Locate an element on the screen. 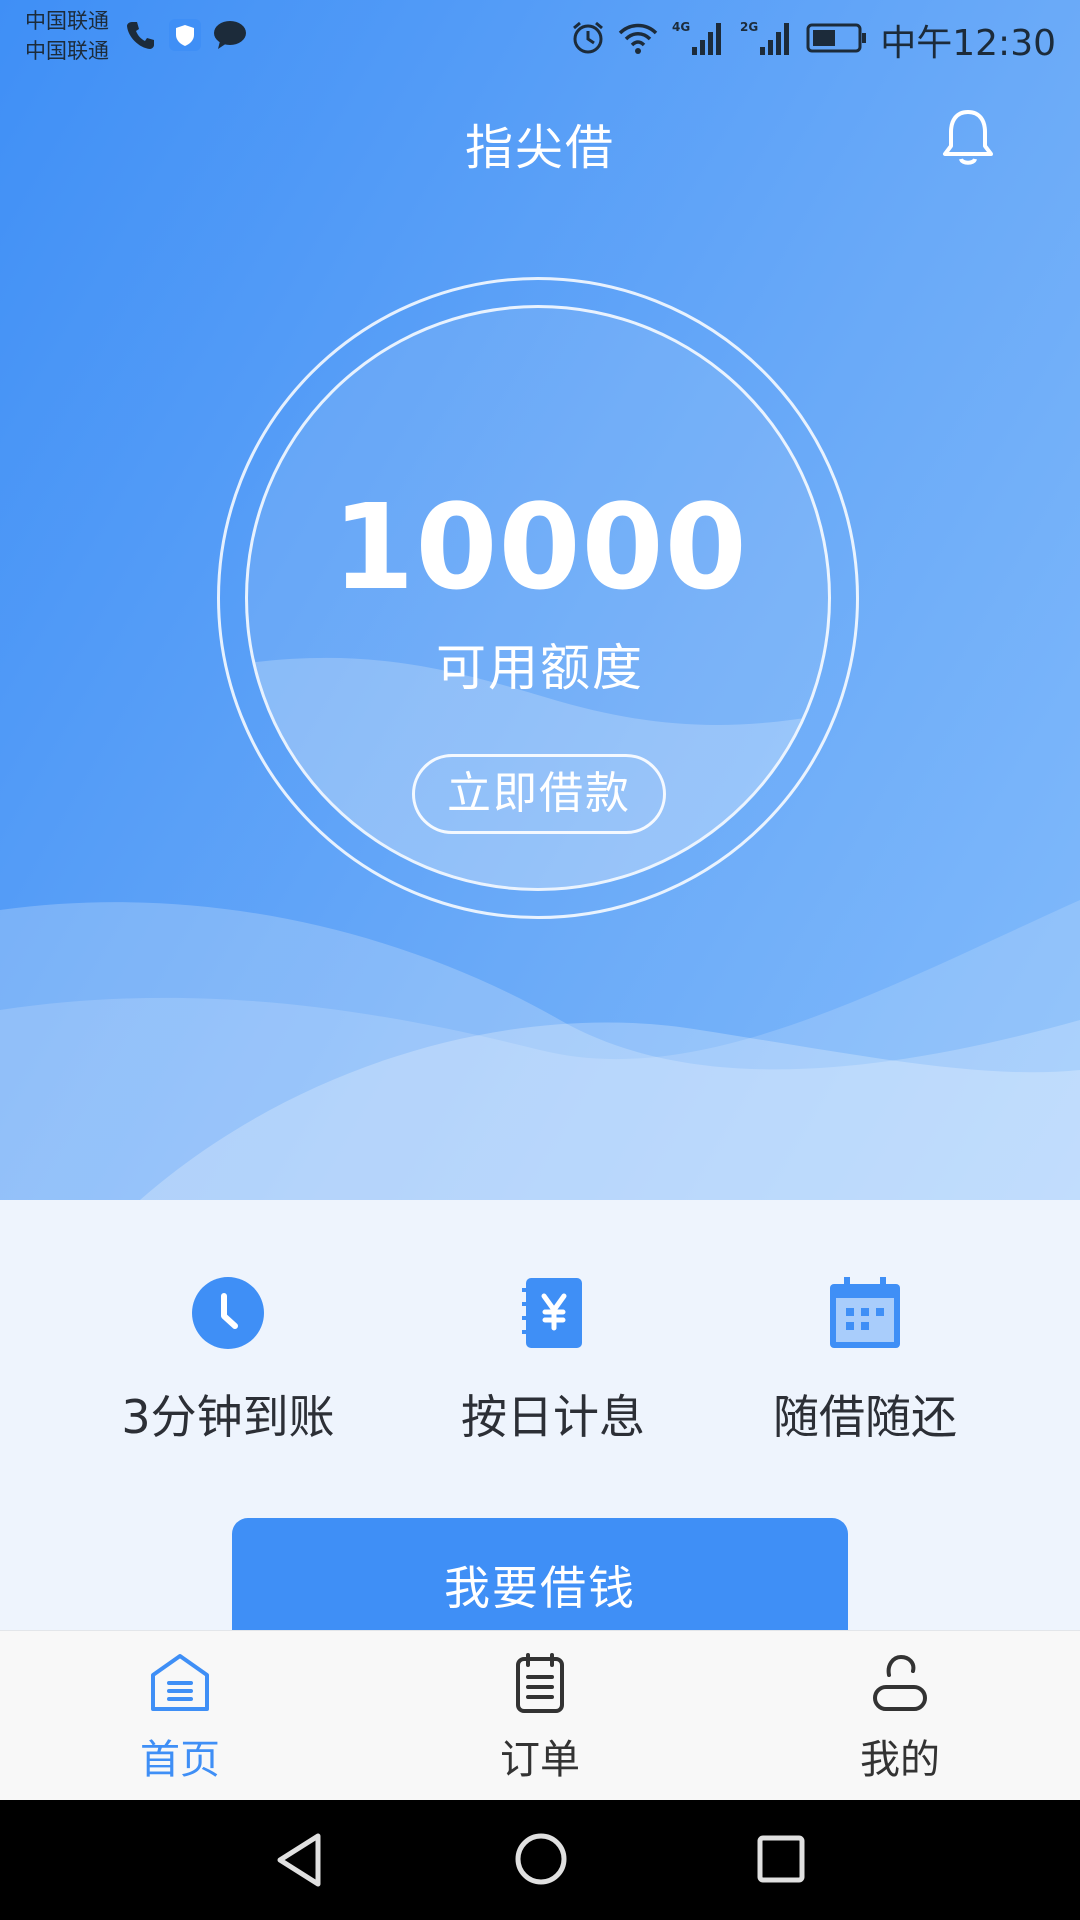 Image resolution: width=1080 pixels, height=1920 pixels. system-navigation-bar is located at coordinates (540, 1860).